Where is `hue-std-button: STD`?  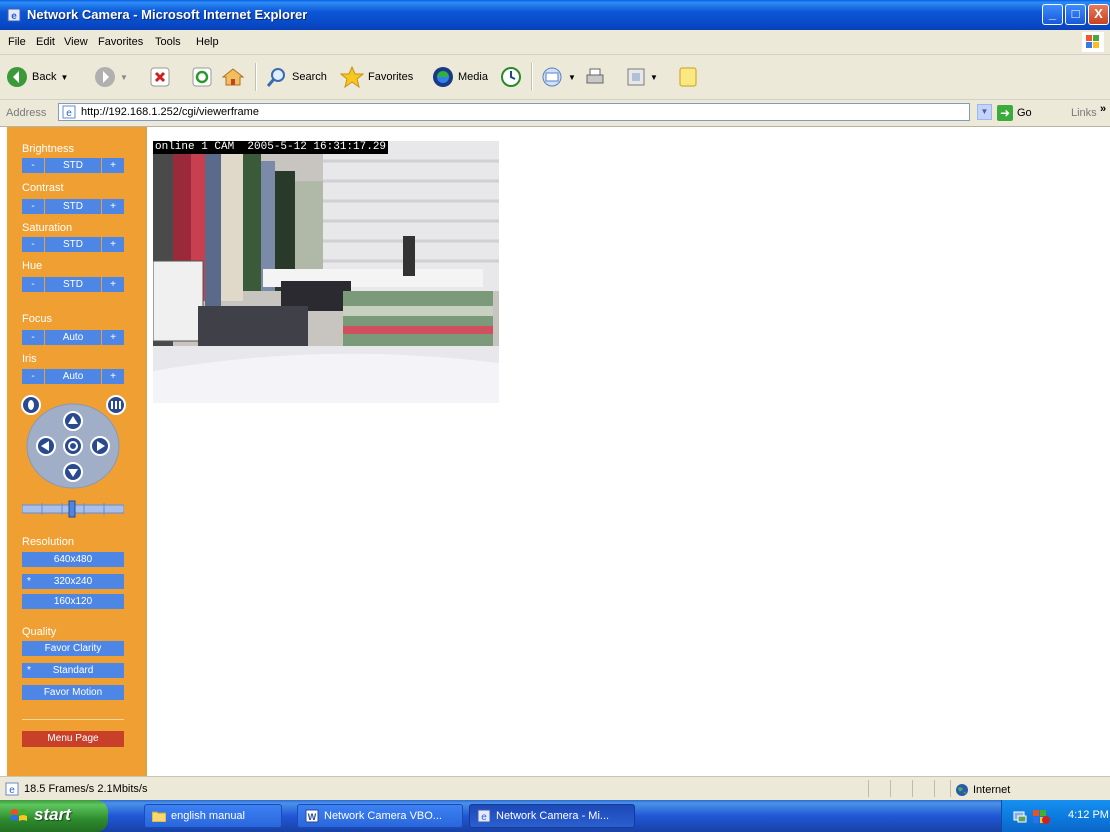 hue-std-button: STD is located at coordinates (73, 284).